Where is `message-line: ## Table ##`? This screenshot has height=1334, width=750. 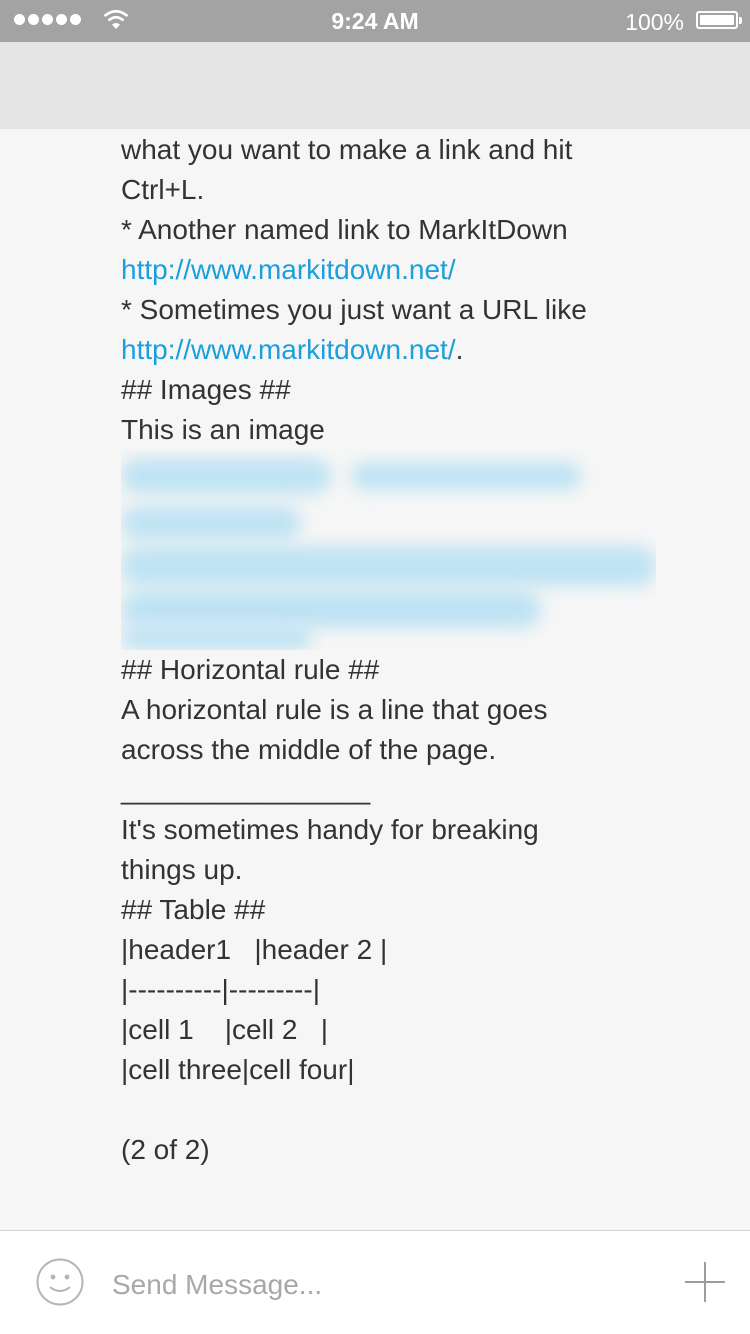
message-line: ## Table ## is located at coordinates (193, 909).